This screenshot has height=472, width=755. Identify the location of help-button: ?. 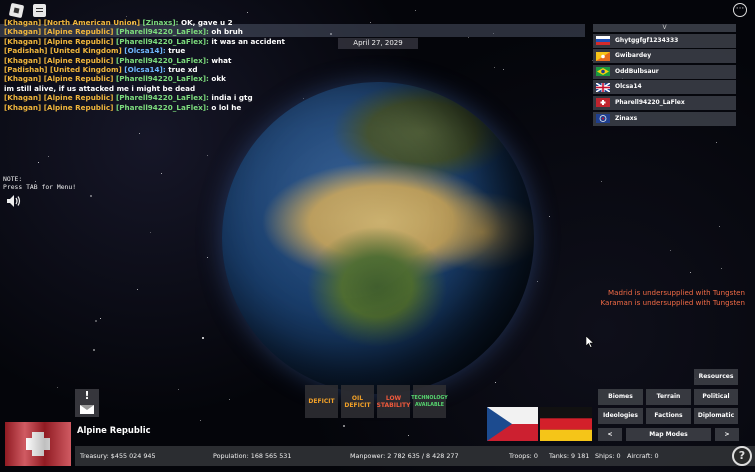
(742, 456).